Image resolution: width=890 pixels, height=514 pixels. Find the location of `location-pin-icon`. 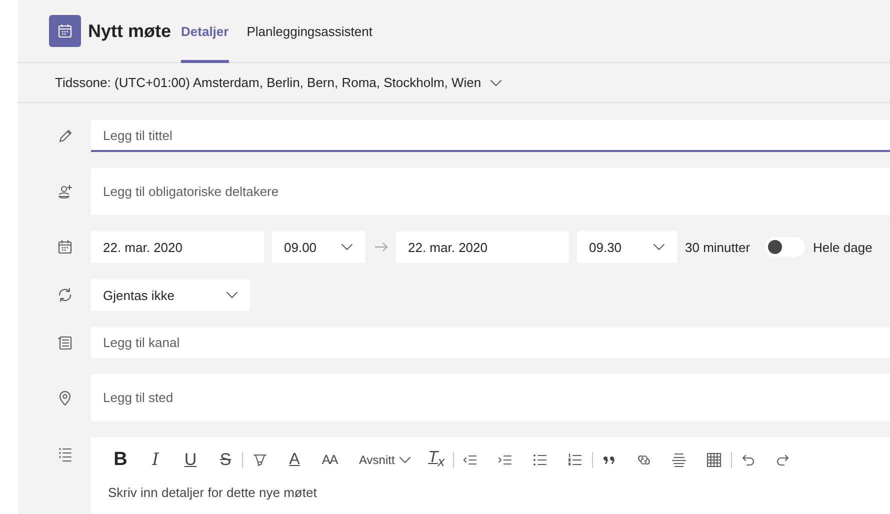

location-pin-icon is located at coordinates (65, 398).